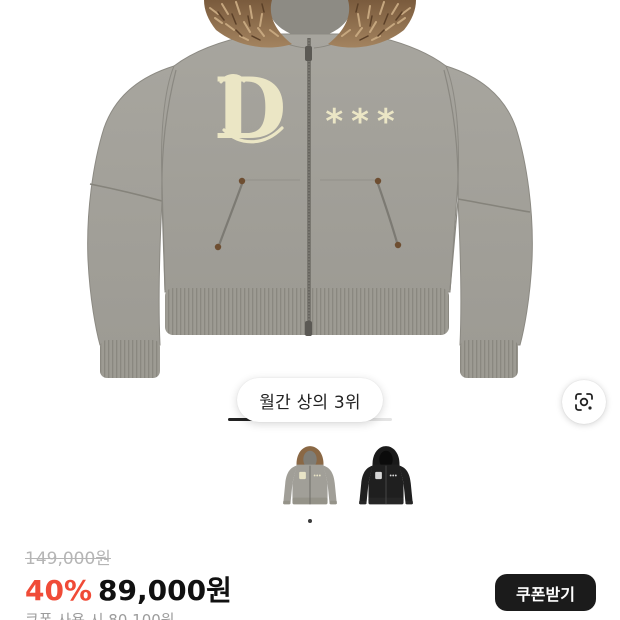  Describe the element at coordinates (59, 590) in the screenshot. I see `discount-rate: 40%` at that location.